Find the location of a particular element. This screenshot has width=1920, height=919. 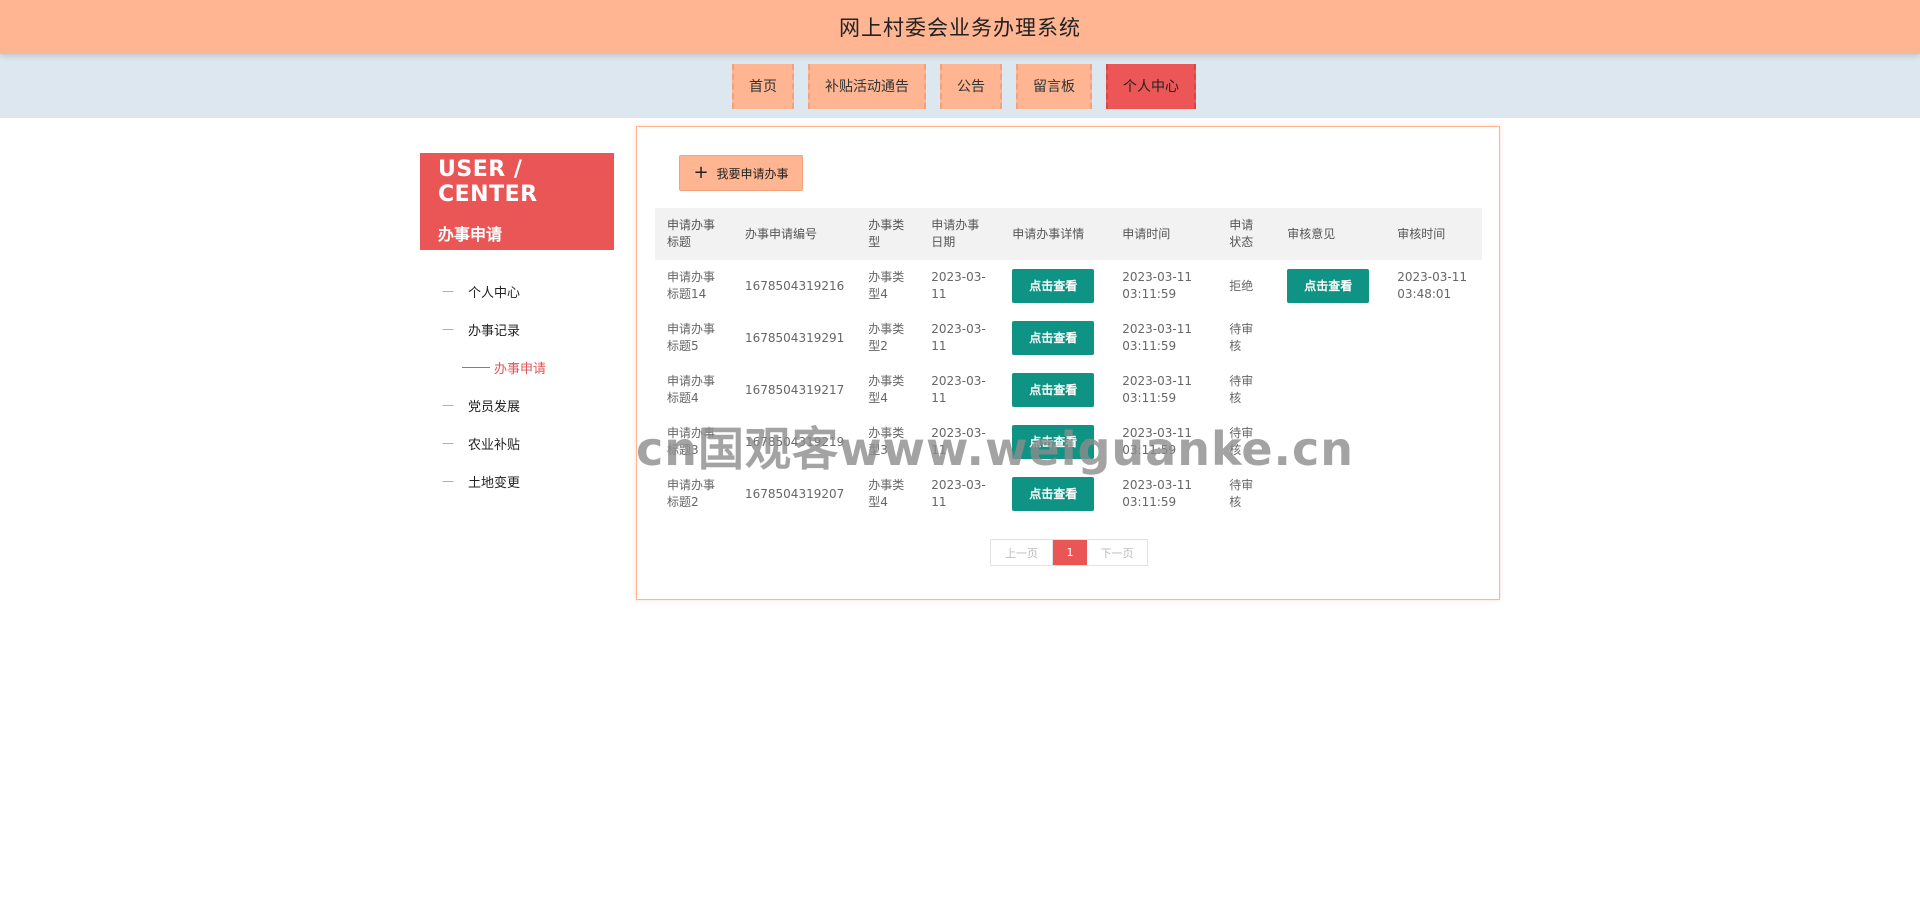

col-type: 办事类型 is located at coordinates (888, 234).